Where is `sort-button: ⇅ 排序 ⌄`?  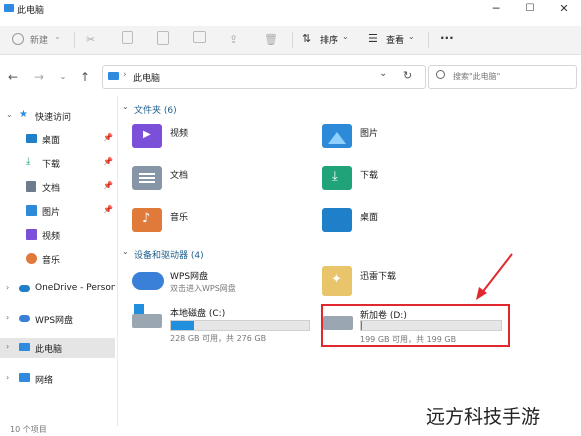
sort-button: ⇅ 排序 ⌄ is located at coordinates (327, 40).